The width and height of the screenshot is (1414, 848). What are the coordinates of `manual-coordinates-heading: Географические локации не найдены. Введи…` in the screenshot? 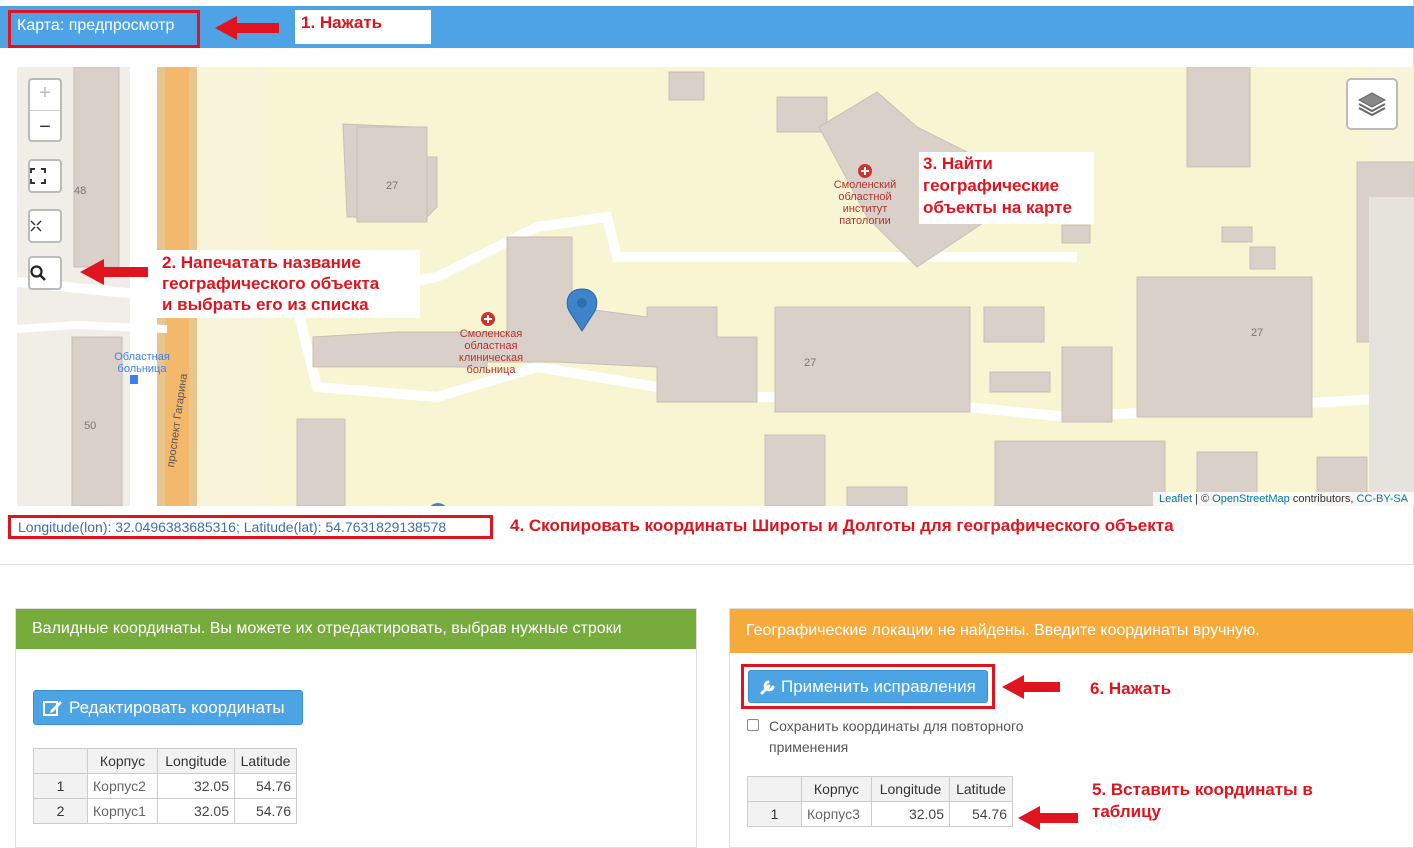 It's located at (1071, 631).